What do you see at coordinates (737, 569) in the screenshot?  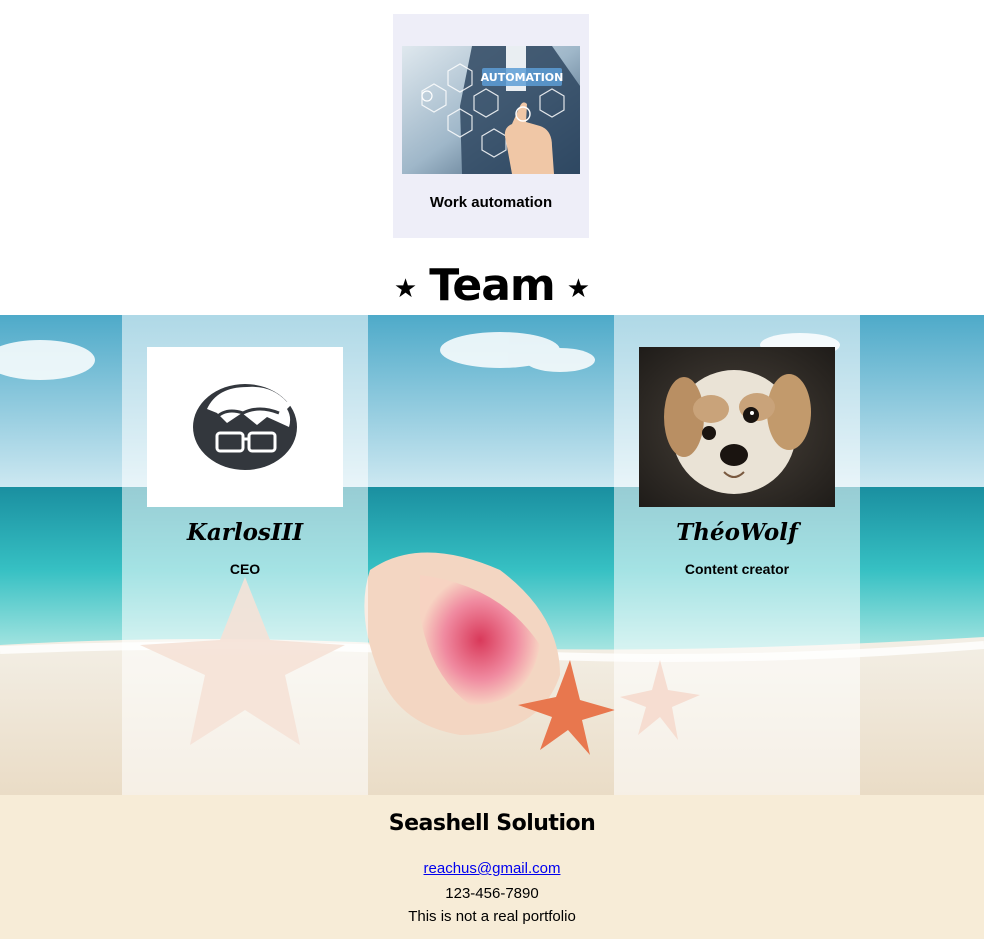 I see `member-role: Content creator` at bounding box center [737, 569].